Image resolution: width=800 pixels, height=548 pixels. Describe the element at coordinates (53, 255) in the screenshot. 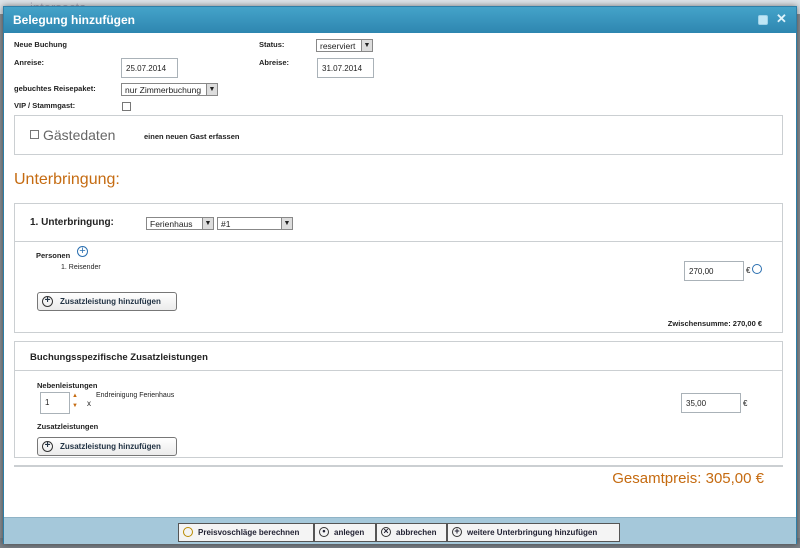

I see `personen-label: Personen` at that location.